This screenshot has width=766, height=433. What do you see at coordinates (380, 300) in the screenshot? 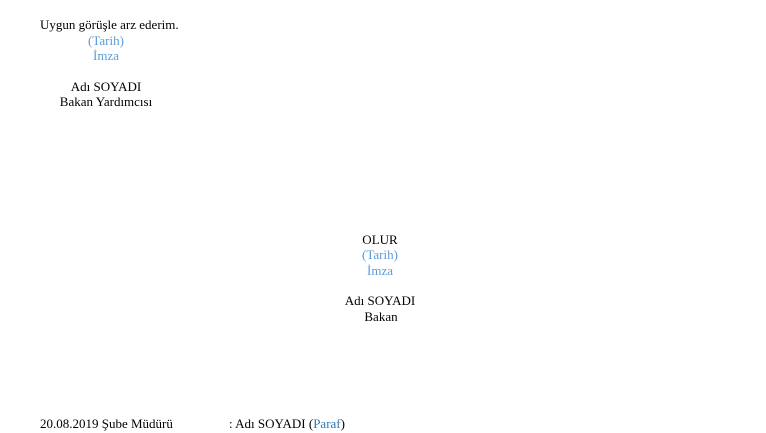
I see `approval-signer-name: Adı SOYADI` at bounding box center [380, 300].